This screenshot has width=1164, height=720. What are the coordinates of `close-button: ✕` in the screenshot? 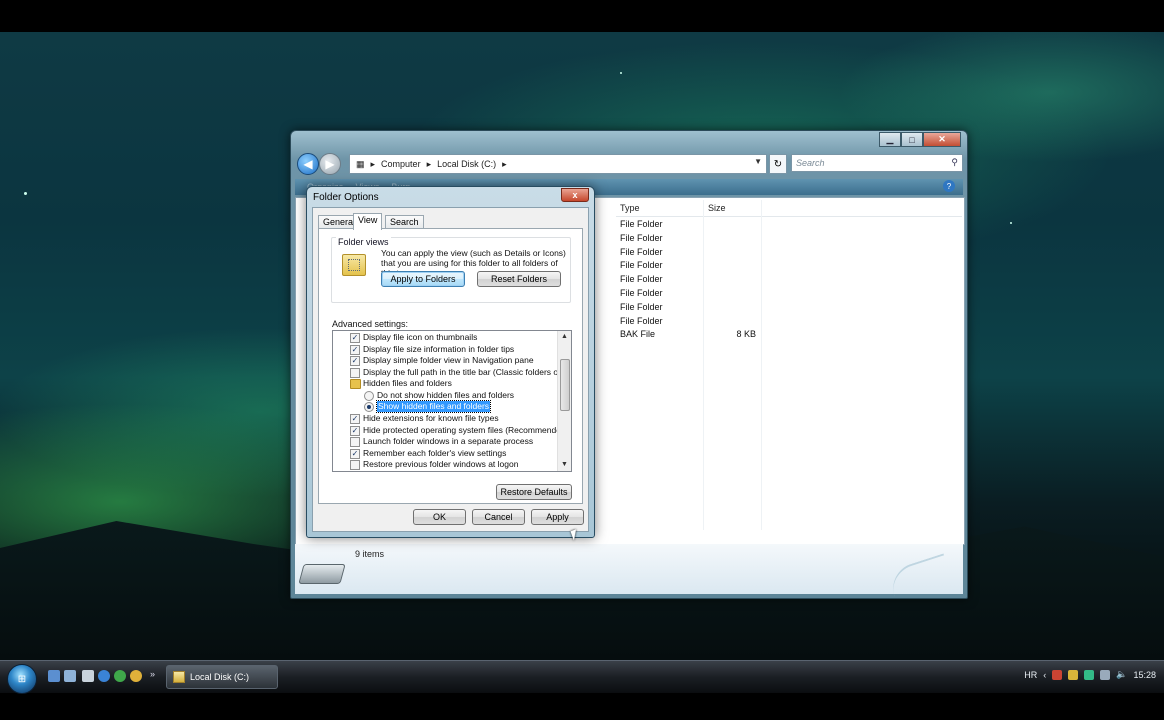 It's located at (942, 139).